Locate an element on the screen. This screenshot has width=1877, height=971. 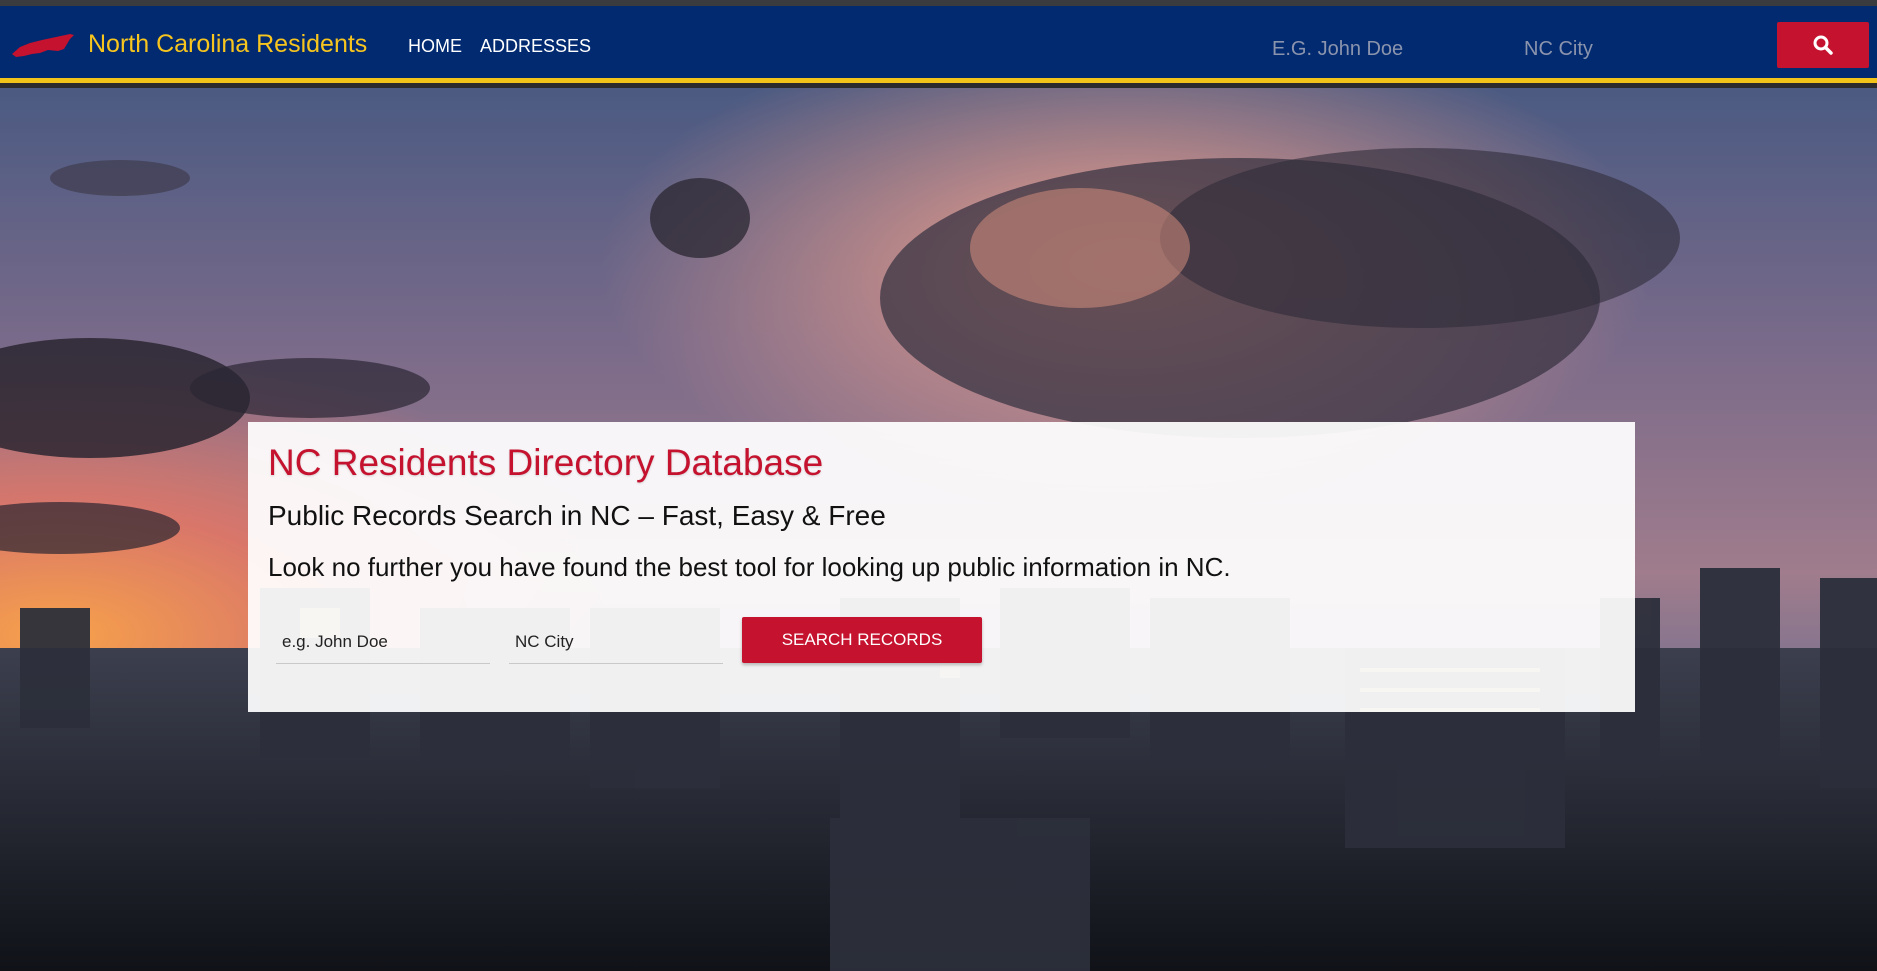
hero-title: NC Residents Directory Database is located at coordinates (546, 462).